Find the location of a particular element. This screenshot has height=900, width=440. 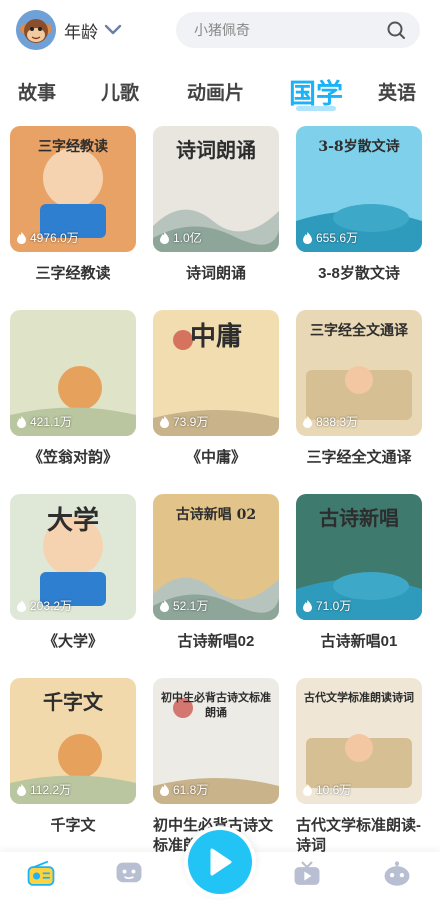

play-count-value: 52.1万 is located at coordinates (191, 606).